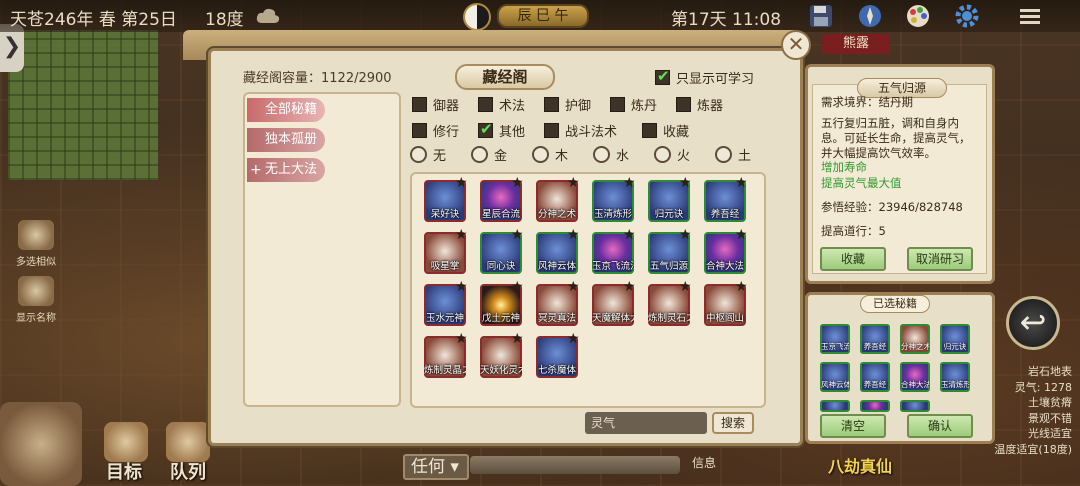 The width and height of the screenshot is (1080, 486). Describe the element at coordinates (286, 140) in the screenshot. I see `category-unique: 独本孤册` at that location.